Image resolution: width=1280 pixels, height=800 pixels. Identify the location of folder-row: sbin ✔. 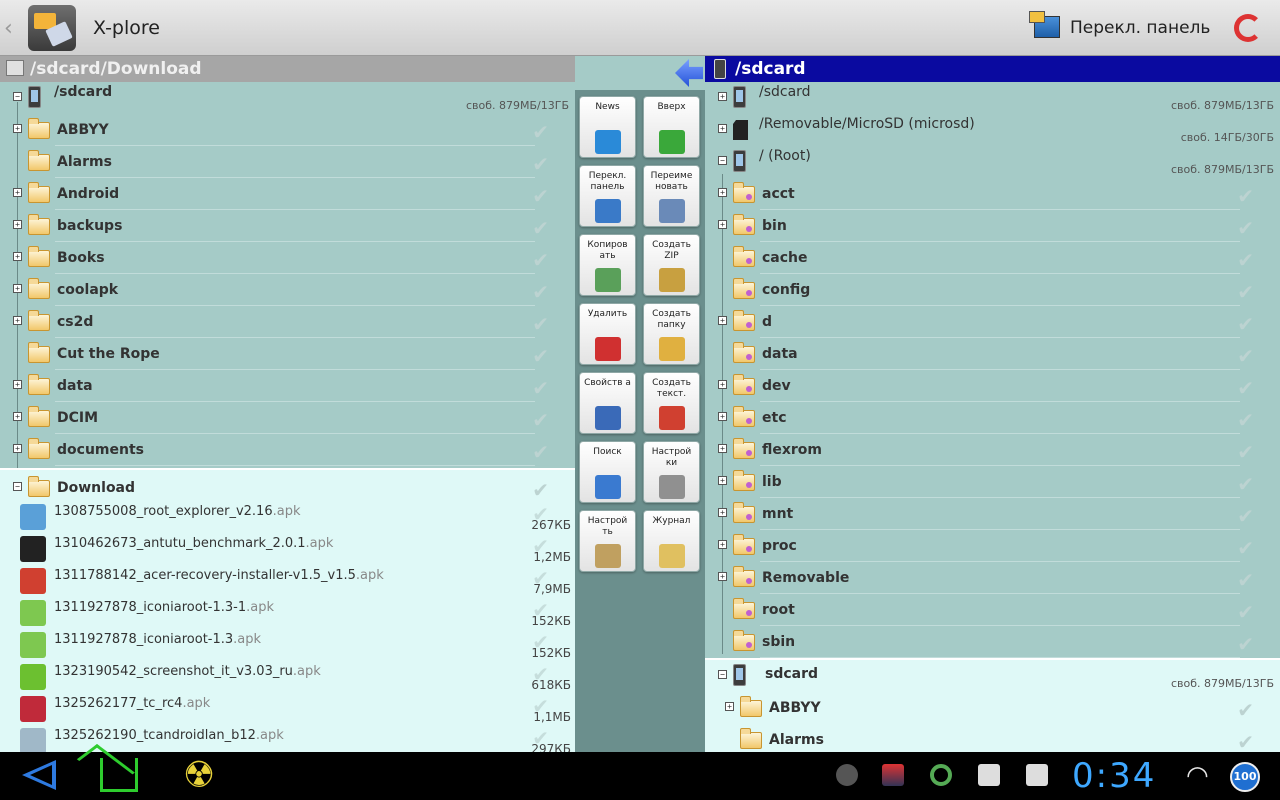
(992, 642).